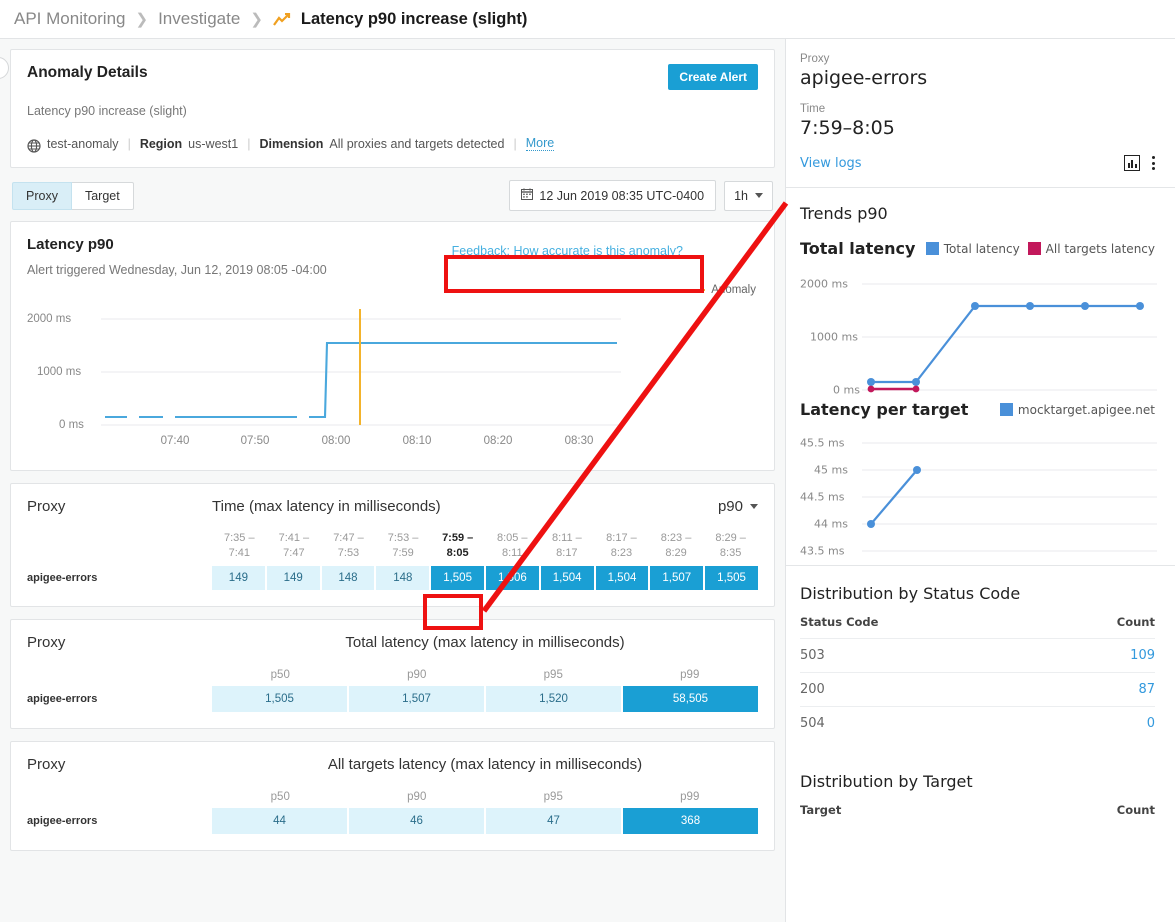  I want to click on x-tick-0820: 08:20, so click(498, 441).